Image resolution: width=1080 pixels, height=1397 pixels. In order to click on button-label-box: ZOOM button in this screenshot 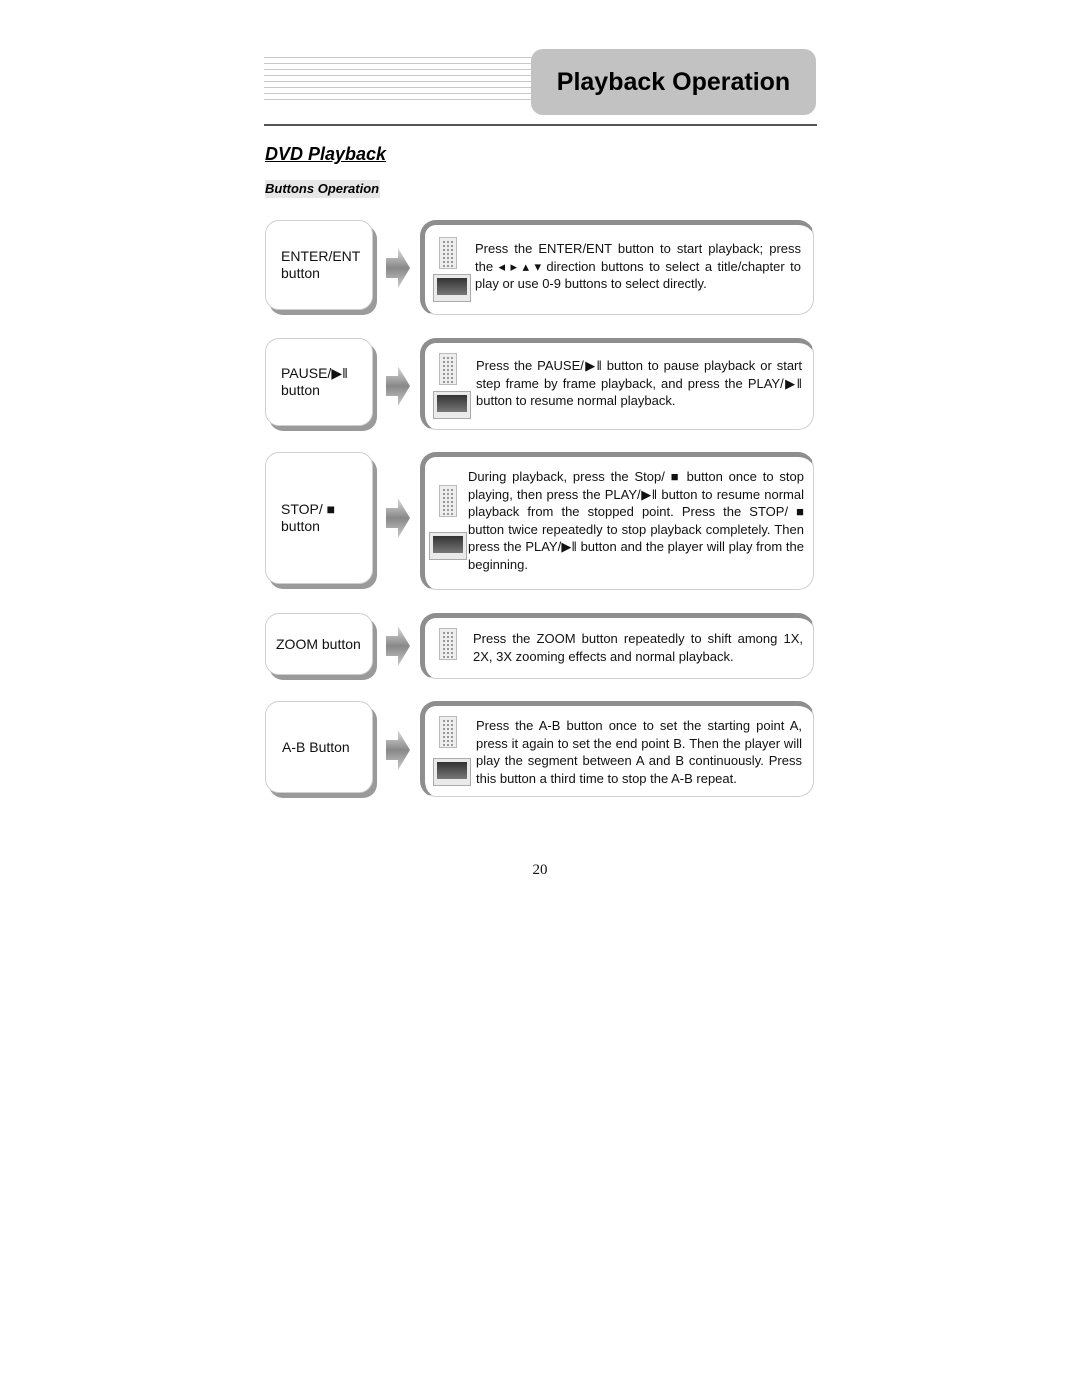, I will do `click(319, 644)`.